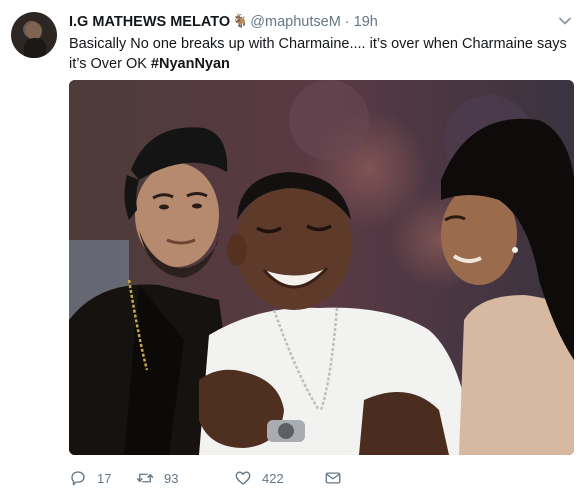  What do you see at coordinates (190, 64) in the screenshot?
I see `hashtag-link: #NyanNyan` at bounding box center [190, 64].